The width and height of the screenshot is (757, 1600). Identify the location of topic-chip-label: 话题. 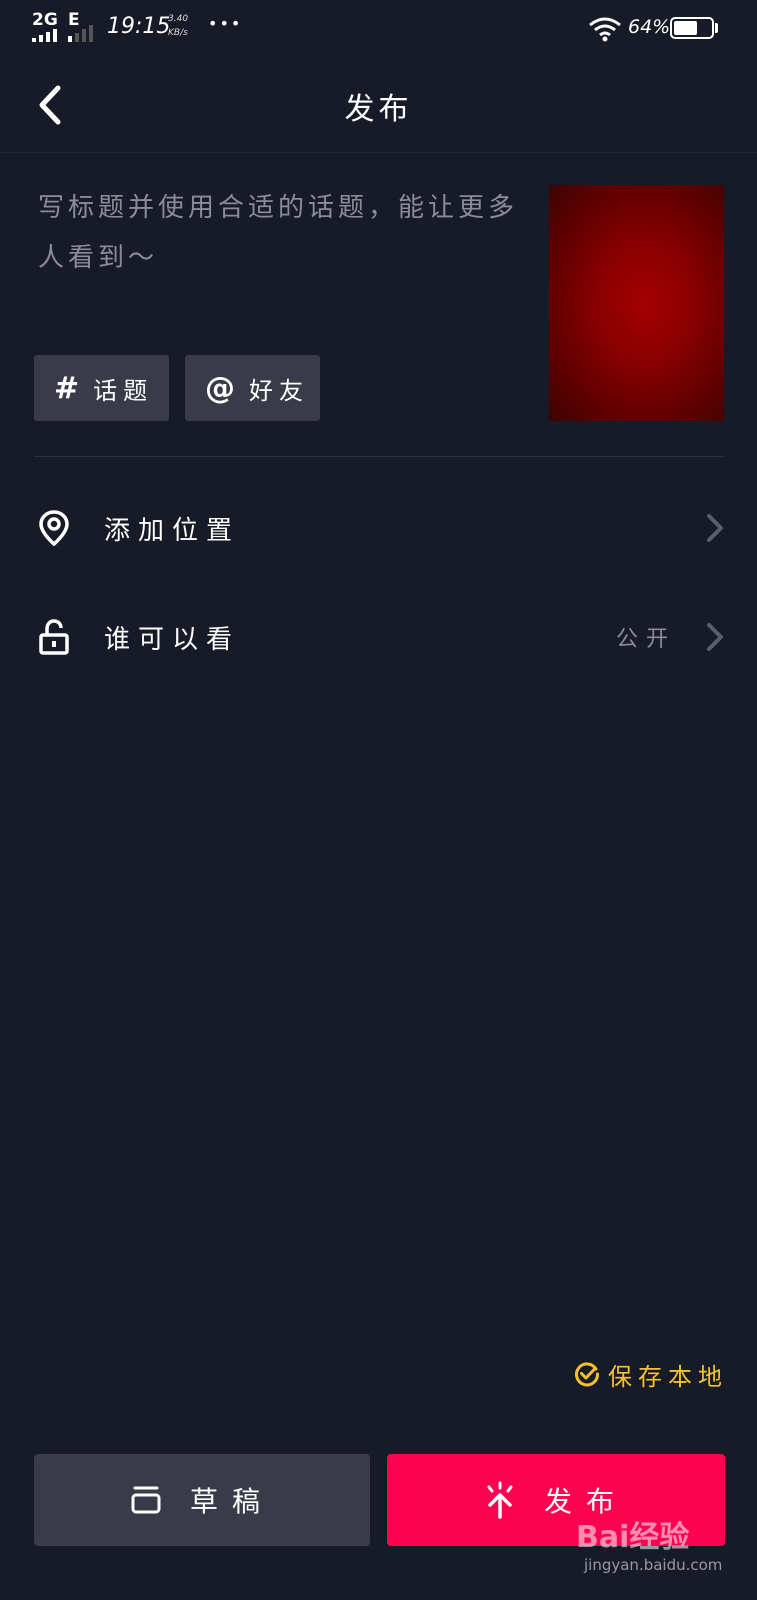
(123, 390).